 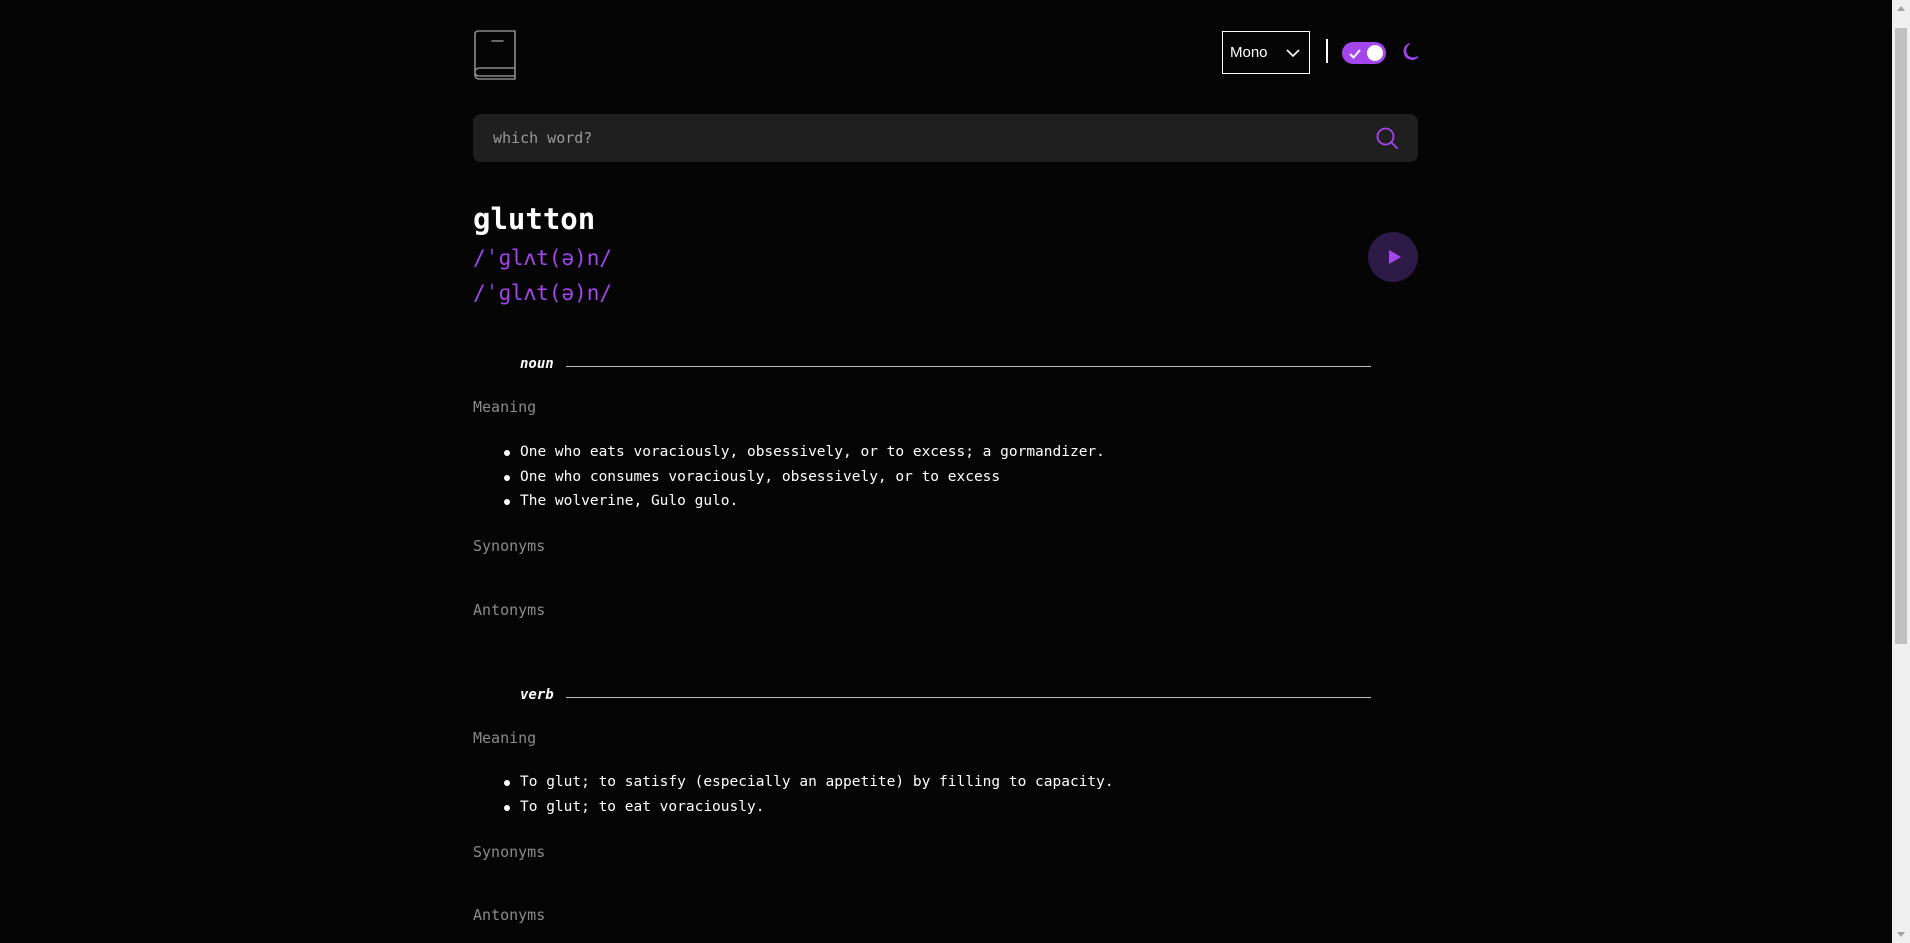 I want to click on play-audio-button, so click(x=1393, y=257).